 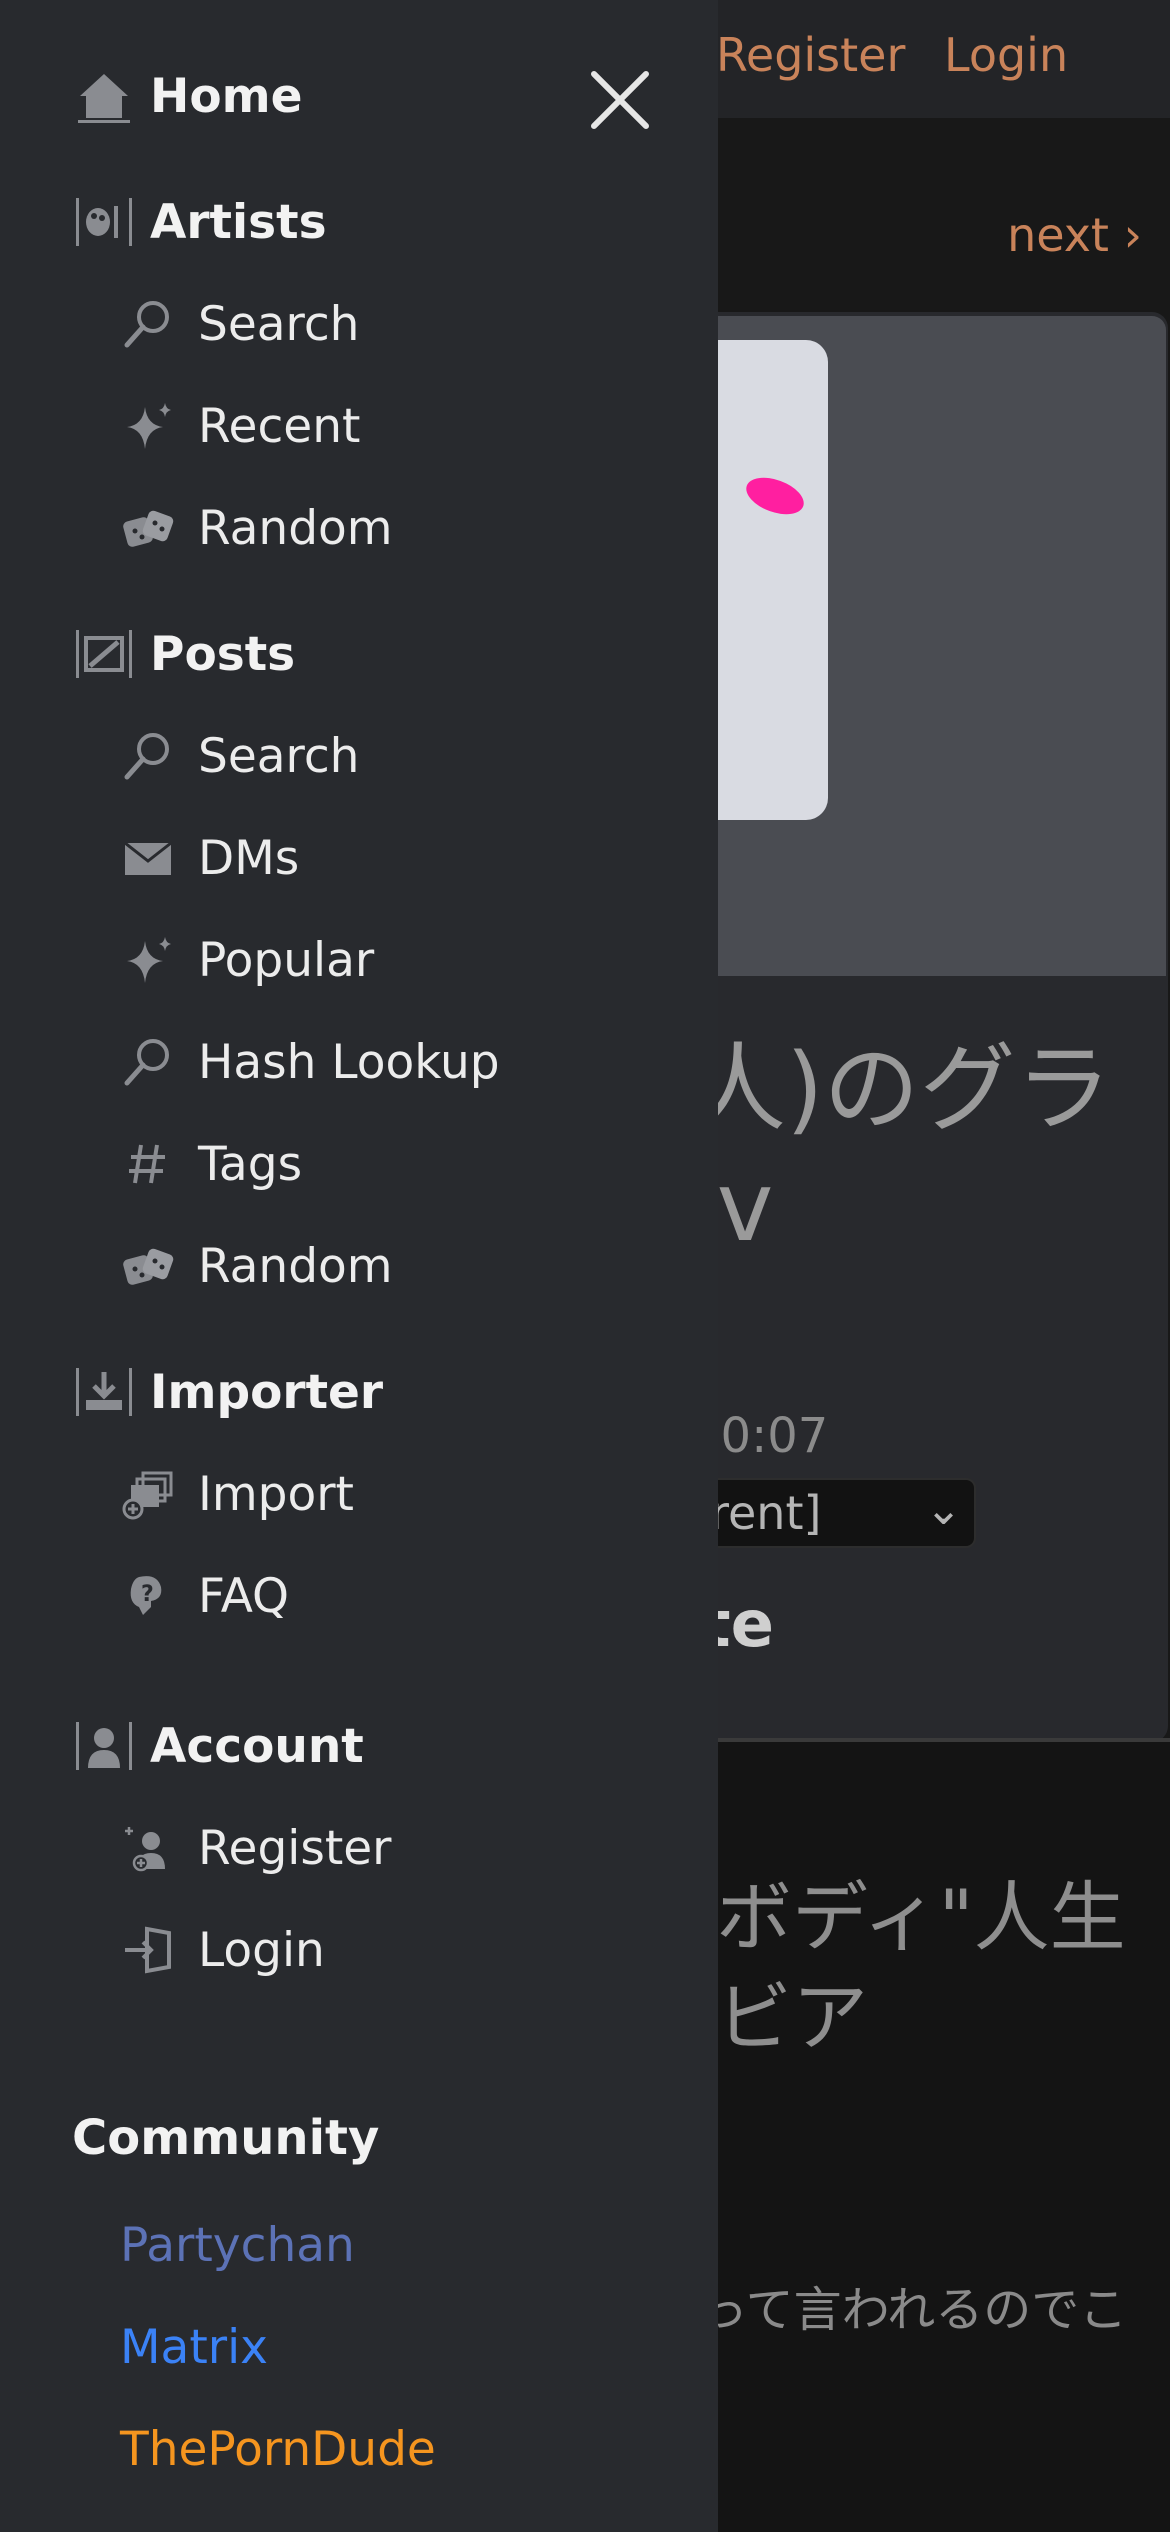 What do you see at coordinates (943, 1509) in the screenshot?
I see `chevron-down-icon: ⌄` at bounding box center [943, 1509].